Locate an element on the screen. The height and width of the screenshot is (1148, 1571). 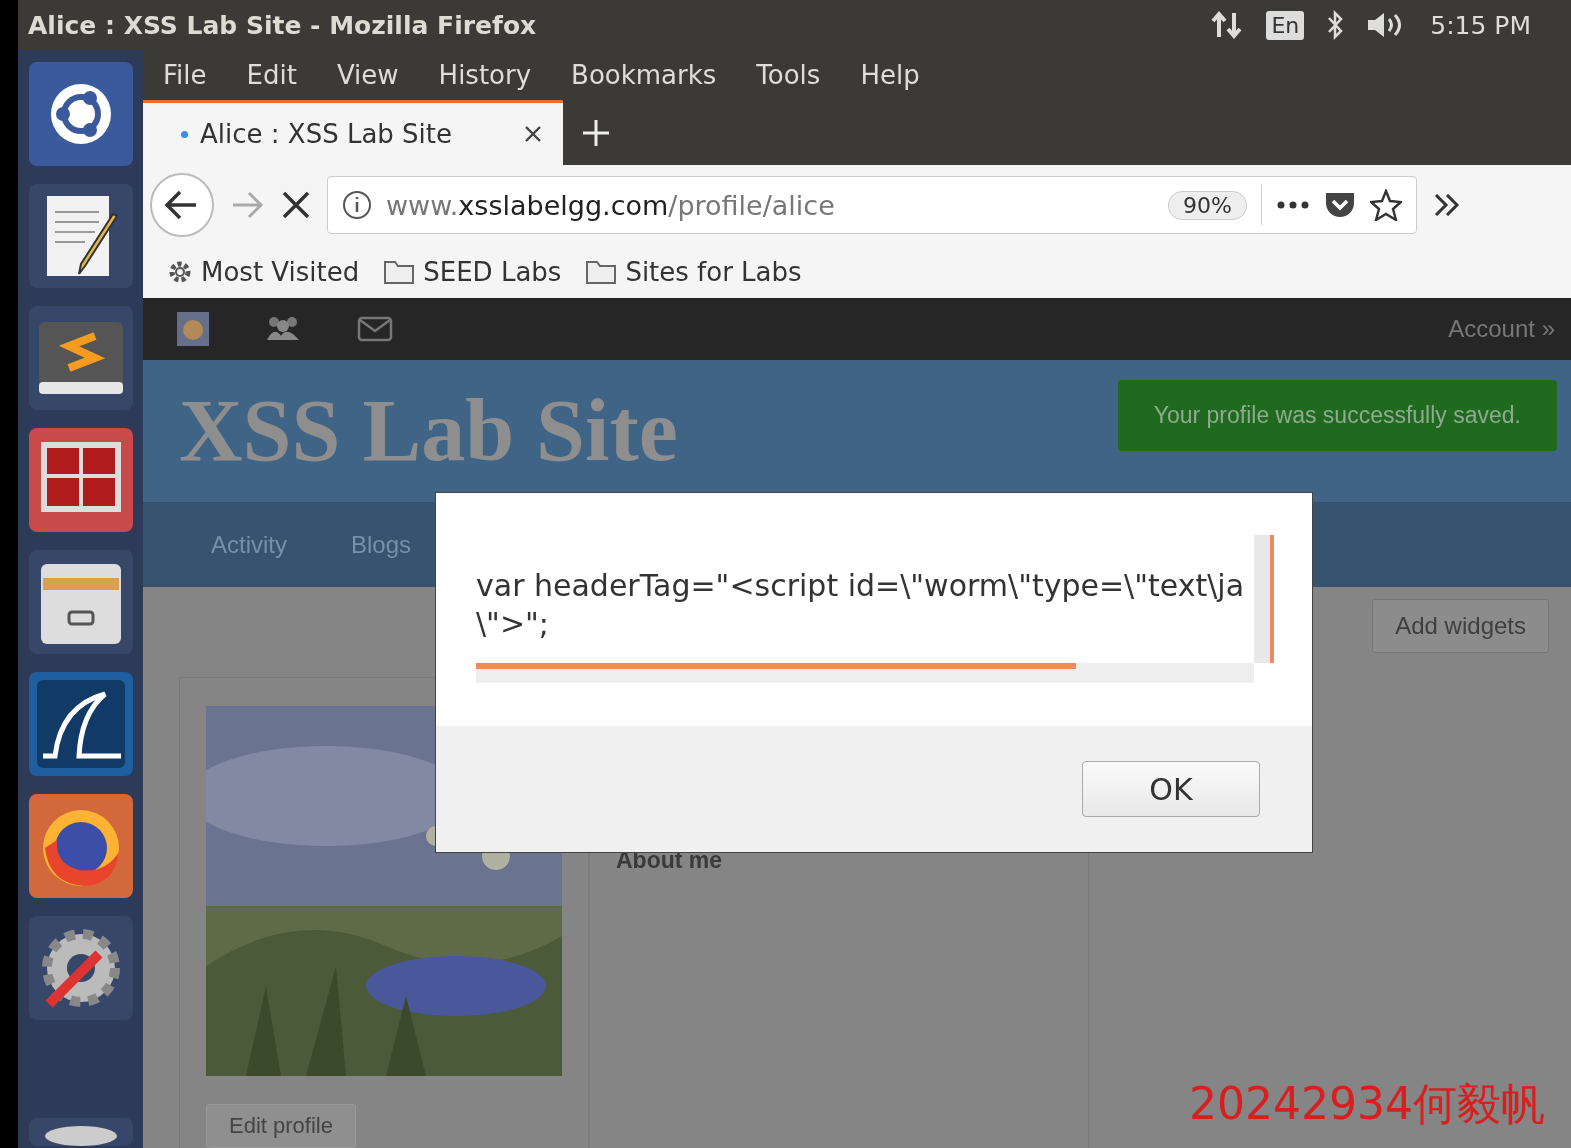
bluetooth-icon is located at coordinates (1335, 25).